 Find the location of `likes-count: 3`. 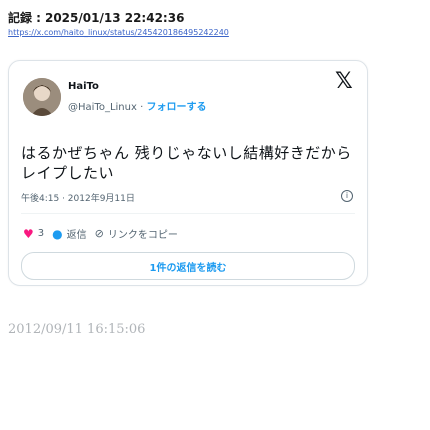

likes-count: 3 is located at coordinates (41, 233).